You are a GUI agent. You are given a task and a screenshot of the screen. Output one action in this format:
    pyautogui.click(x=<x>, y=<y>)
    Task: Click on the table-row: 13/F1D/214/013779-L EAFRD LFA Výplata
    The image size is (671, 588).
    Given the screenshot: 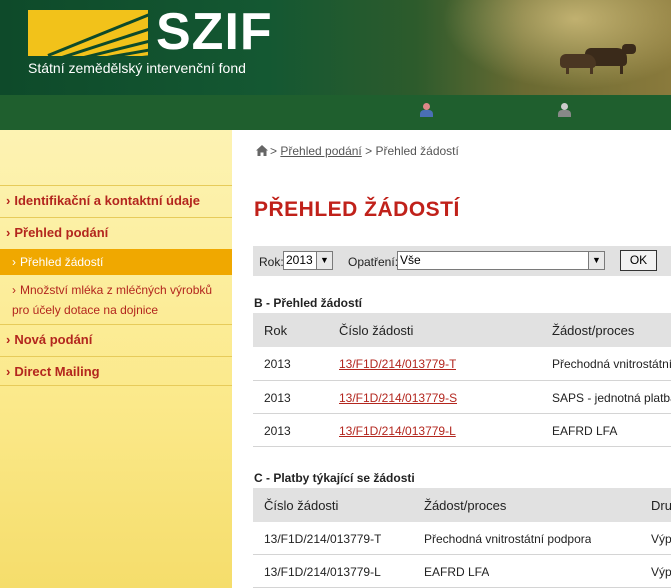 What is the action you would take?
    pyautogui.click(x=462, y=571)
    